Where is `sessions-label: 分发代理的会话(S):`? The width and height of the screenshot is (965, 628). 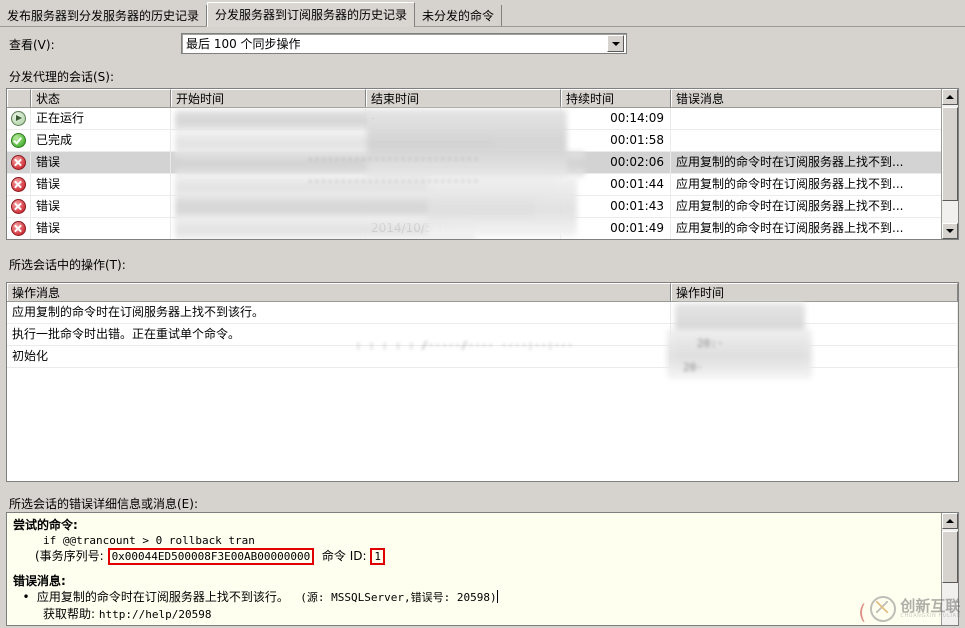 sessions-label: 分发代理的会话(S): is located at coordinates (62, 77).